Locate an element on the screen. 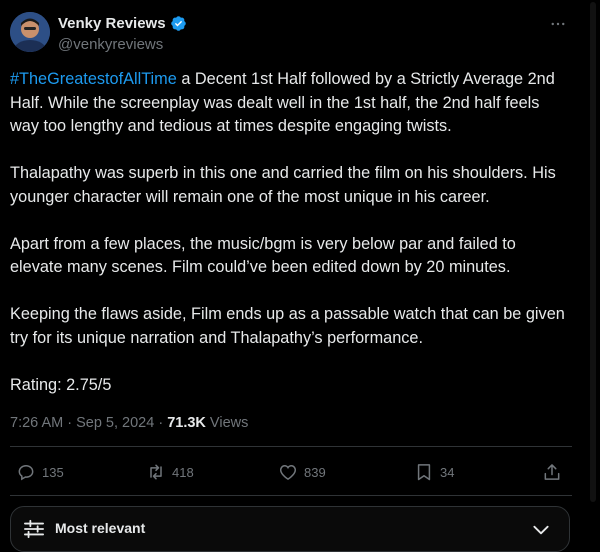  share-button is located at coordinates (552, 472).